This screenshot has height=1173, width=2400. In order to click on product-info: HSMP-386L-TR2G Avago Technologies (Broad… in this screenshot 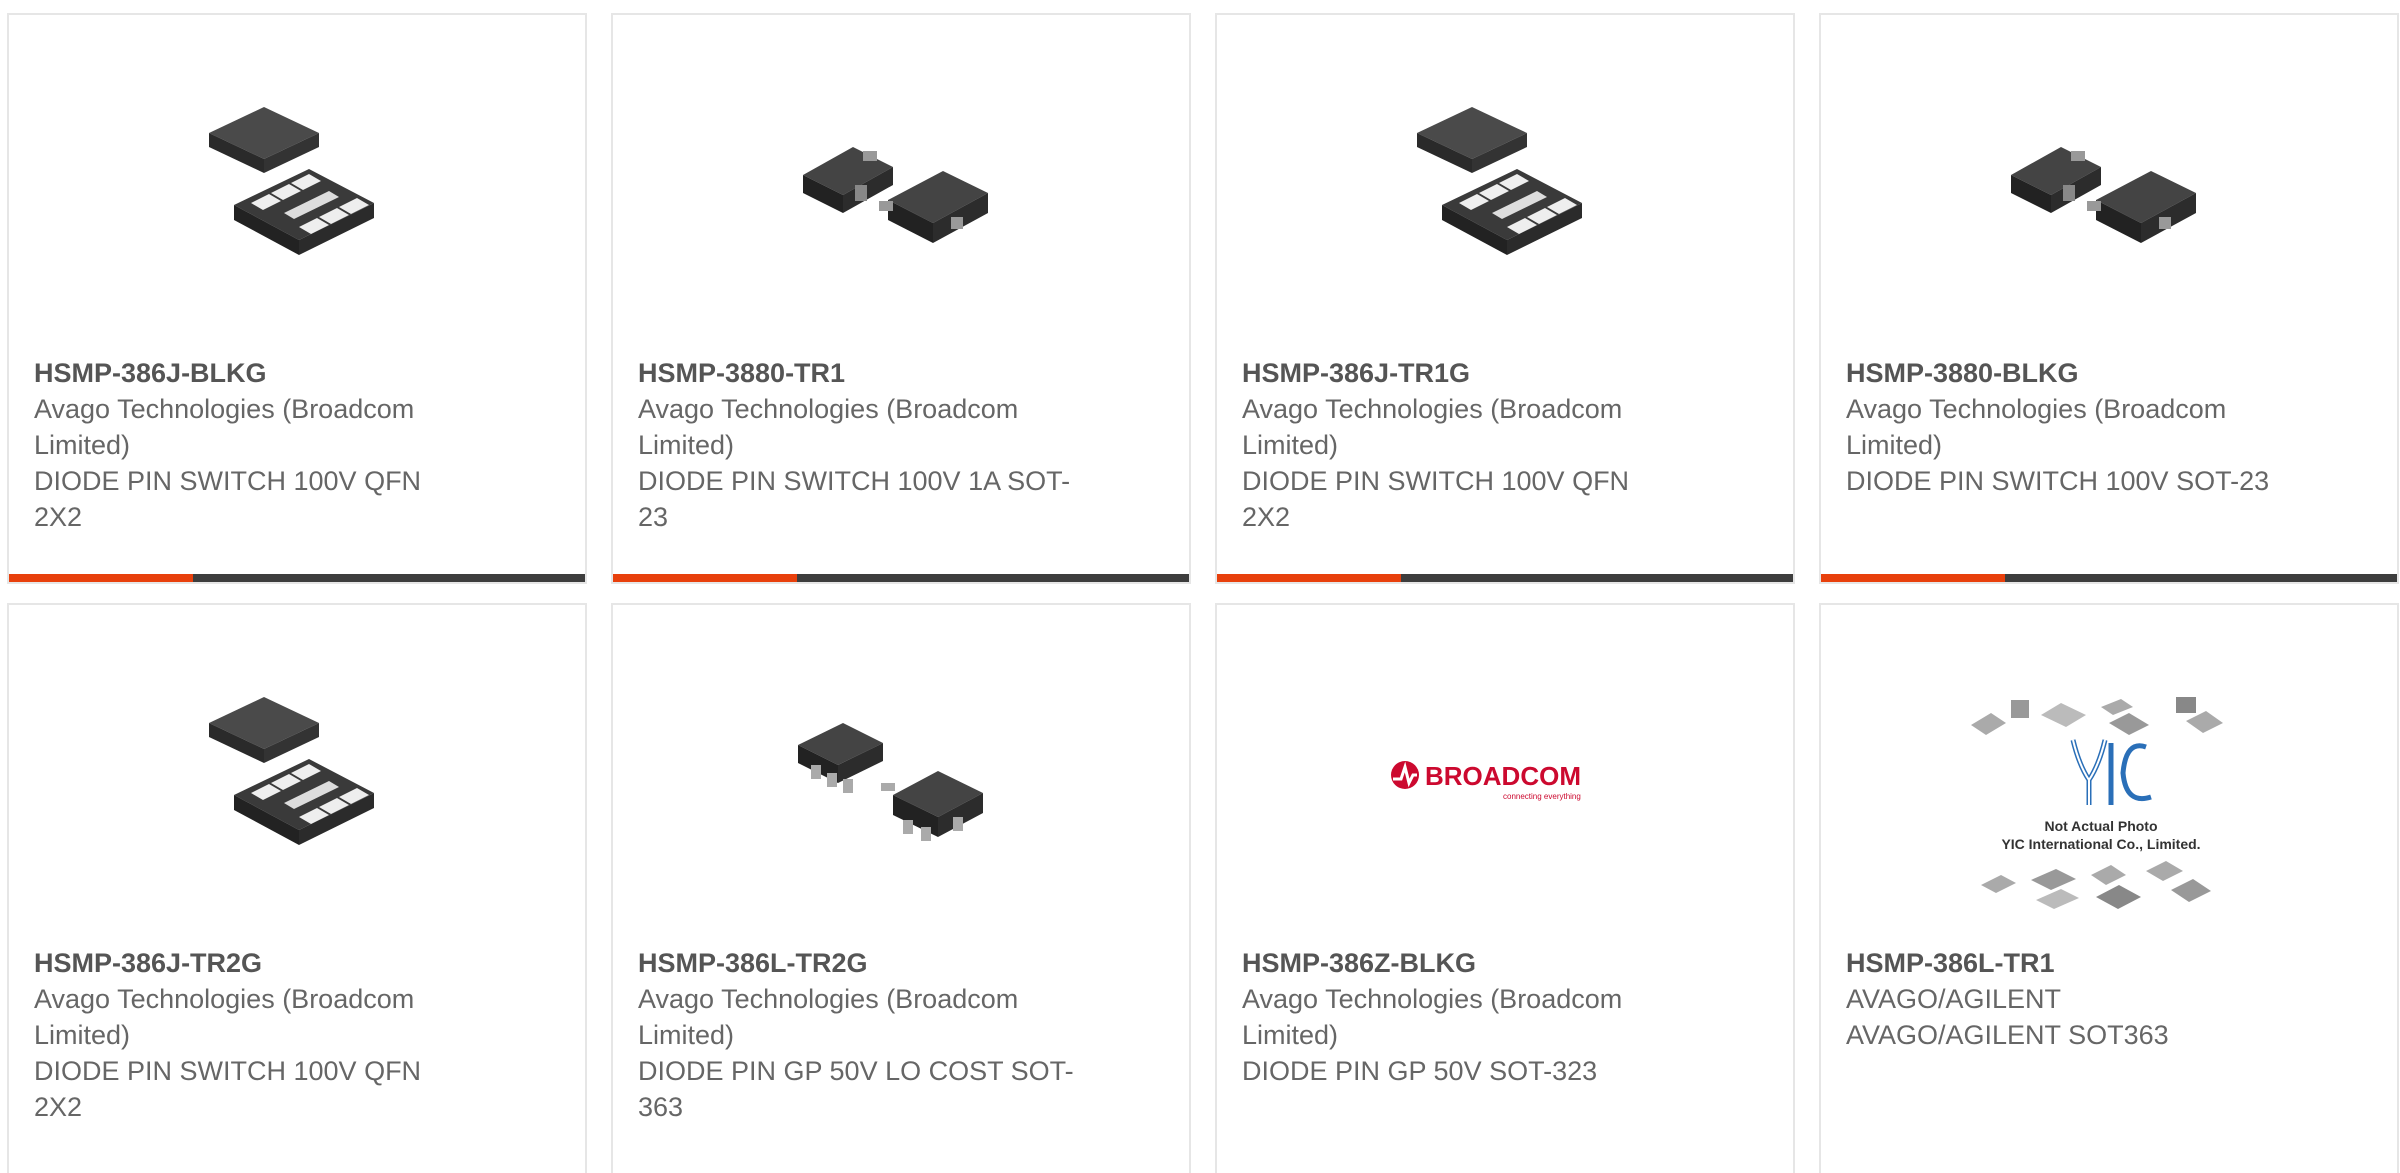, I will do `click(858, 1035)`.